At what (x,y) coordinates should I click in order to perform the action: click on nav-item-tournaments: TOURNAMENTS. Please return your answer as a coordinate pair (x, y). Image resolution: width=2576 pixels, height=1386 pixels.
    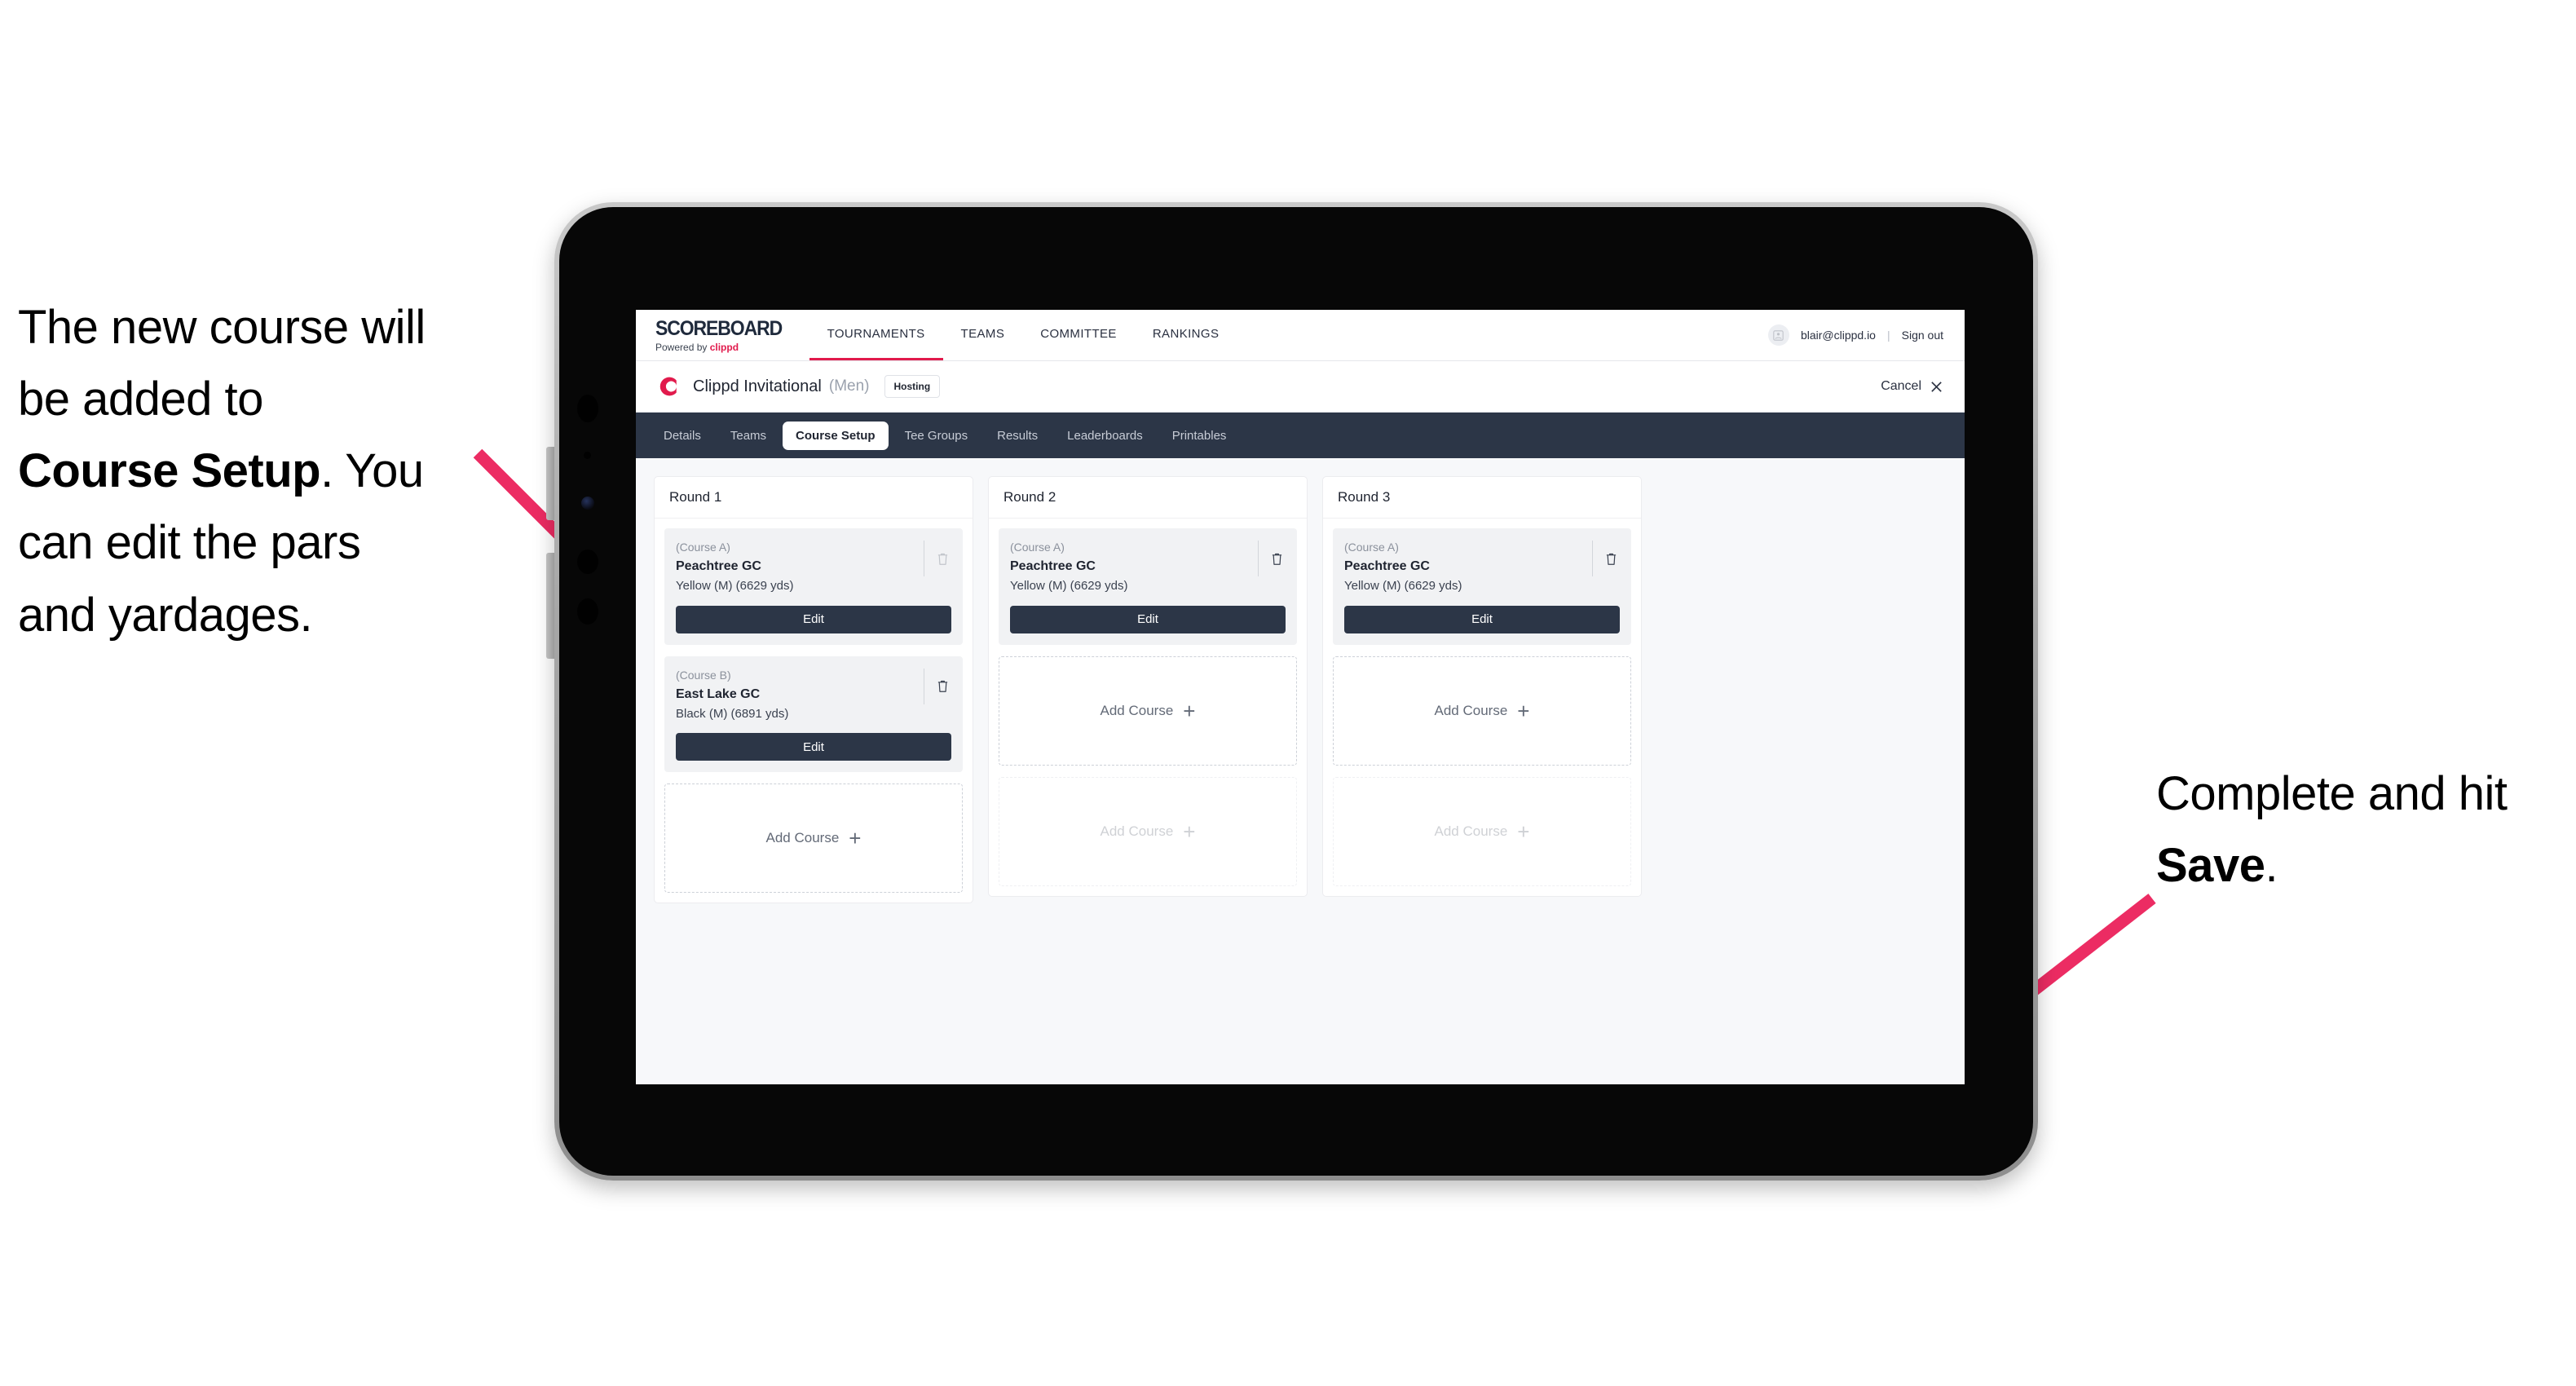
    Looking at the image, I should click on (876, 335).